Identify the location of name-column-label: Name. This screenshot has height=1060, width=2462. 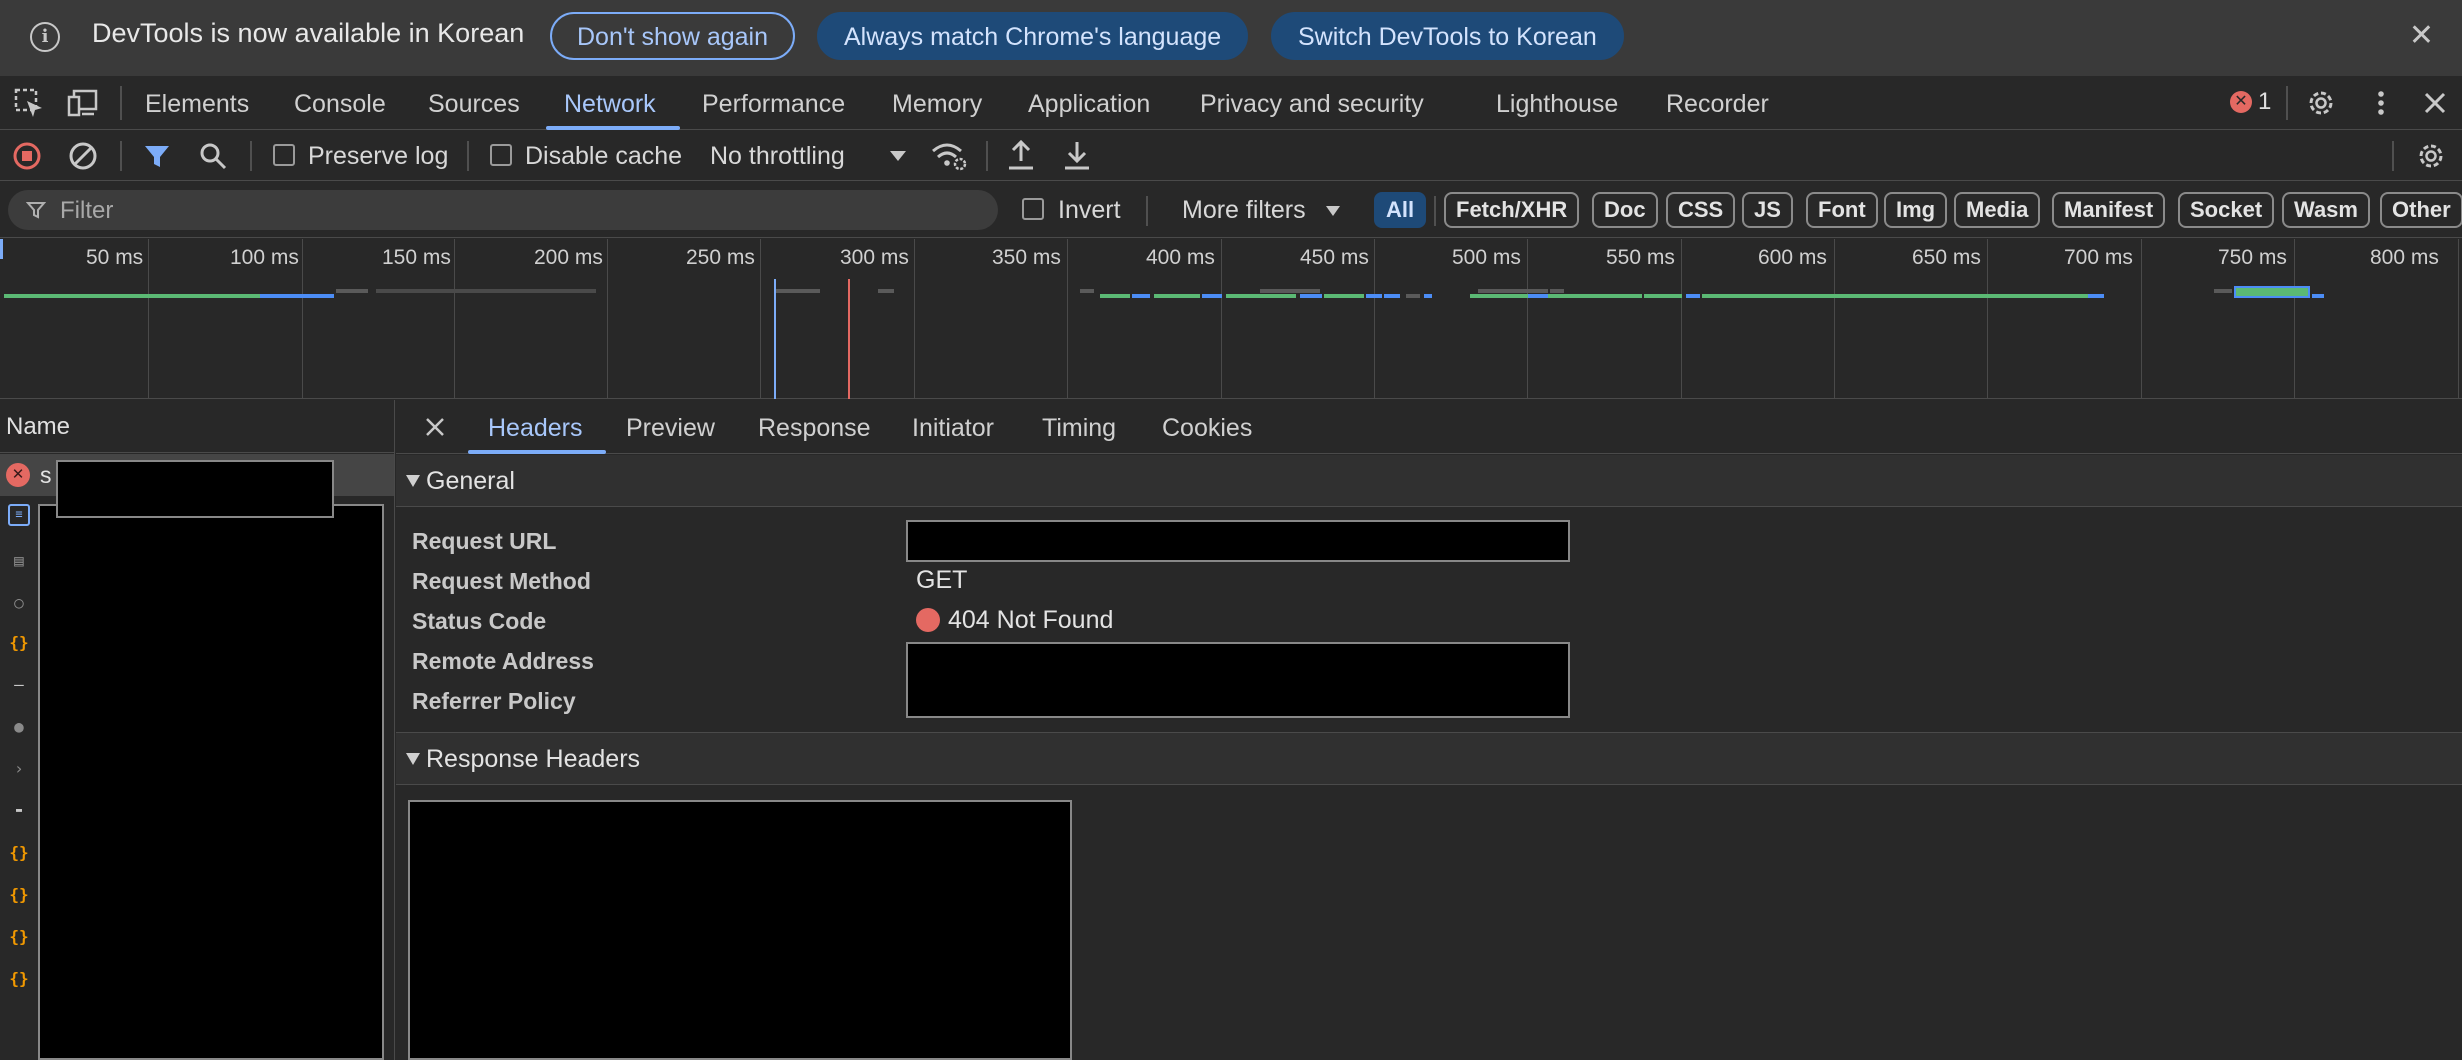
(38, 426).